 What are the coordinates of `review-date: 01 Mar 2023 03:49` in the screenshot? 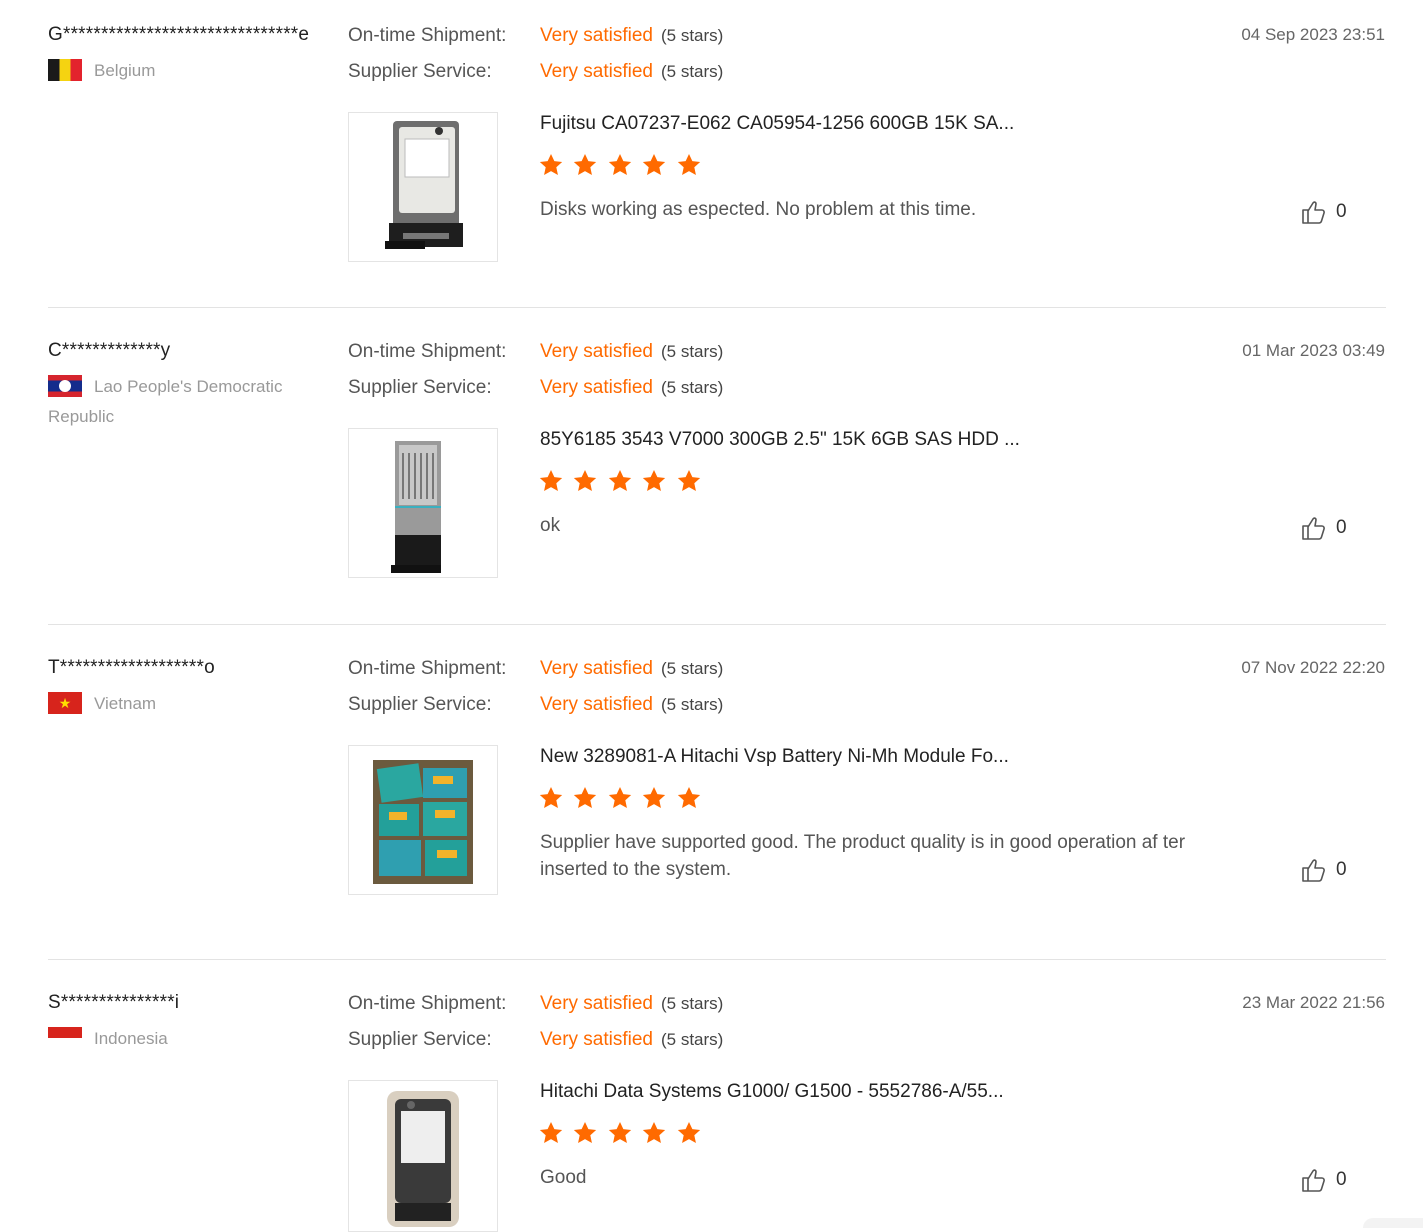 It's located at (1313, 350).